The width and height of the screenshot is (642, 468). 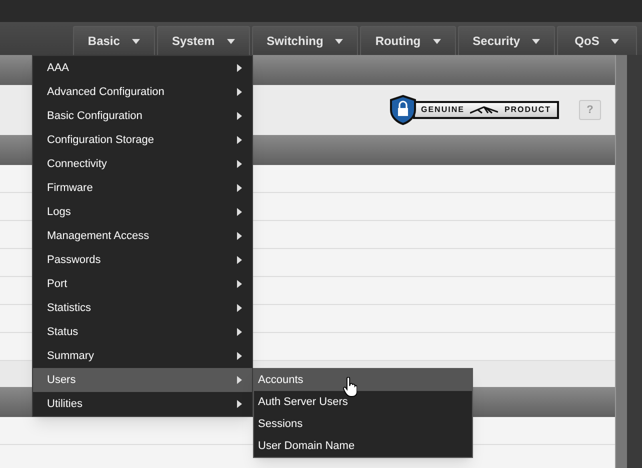 What do you see at coordinates (597, 40) in the screenshot?
I see `nav-tab: QoS` at bounding box center [597, 40].